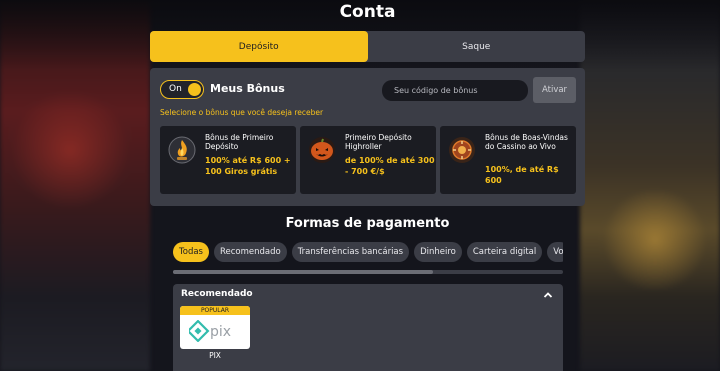 The height and width of the screenshot is (371, 720). I want to click on recommended-title: Recomendado, so click(217, 294).